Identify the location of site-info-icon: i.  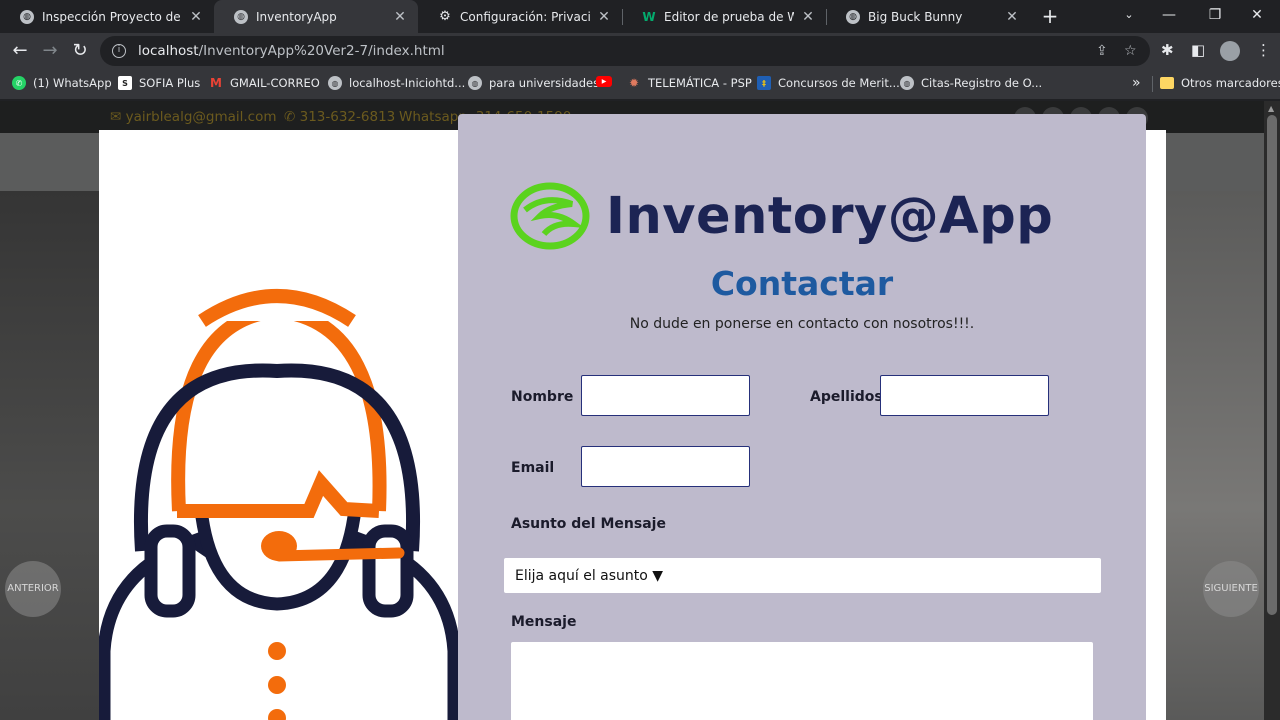
(119, 51).